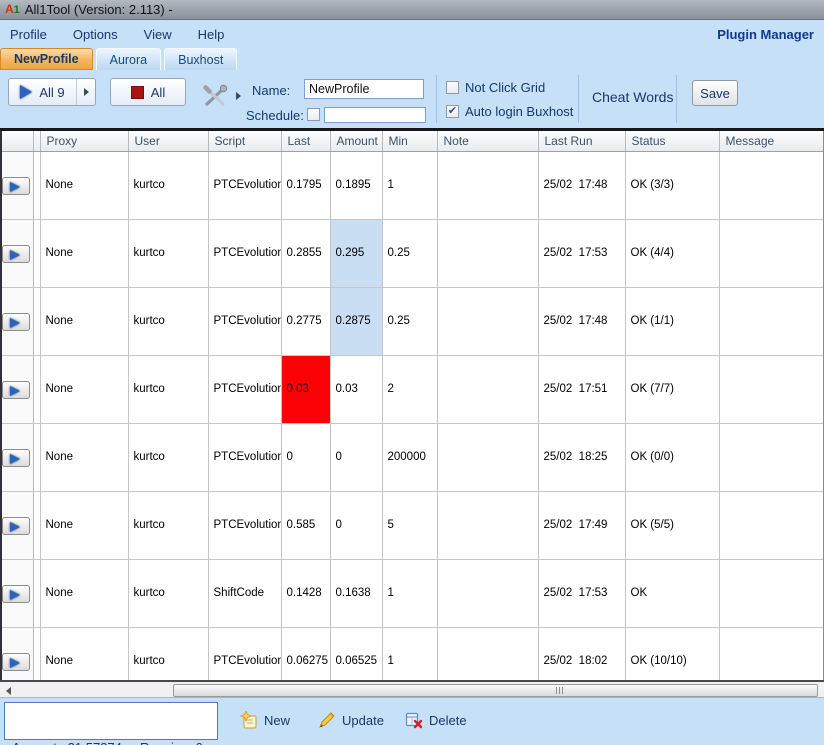 Image resolution: width=824 pixels, height=745 pixels. Describe the element at coordinates (509, 111) in the screenshot. I see `auto-login-option: Auto login Buxhost` at that location.